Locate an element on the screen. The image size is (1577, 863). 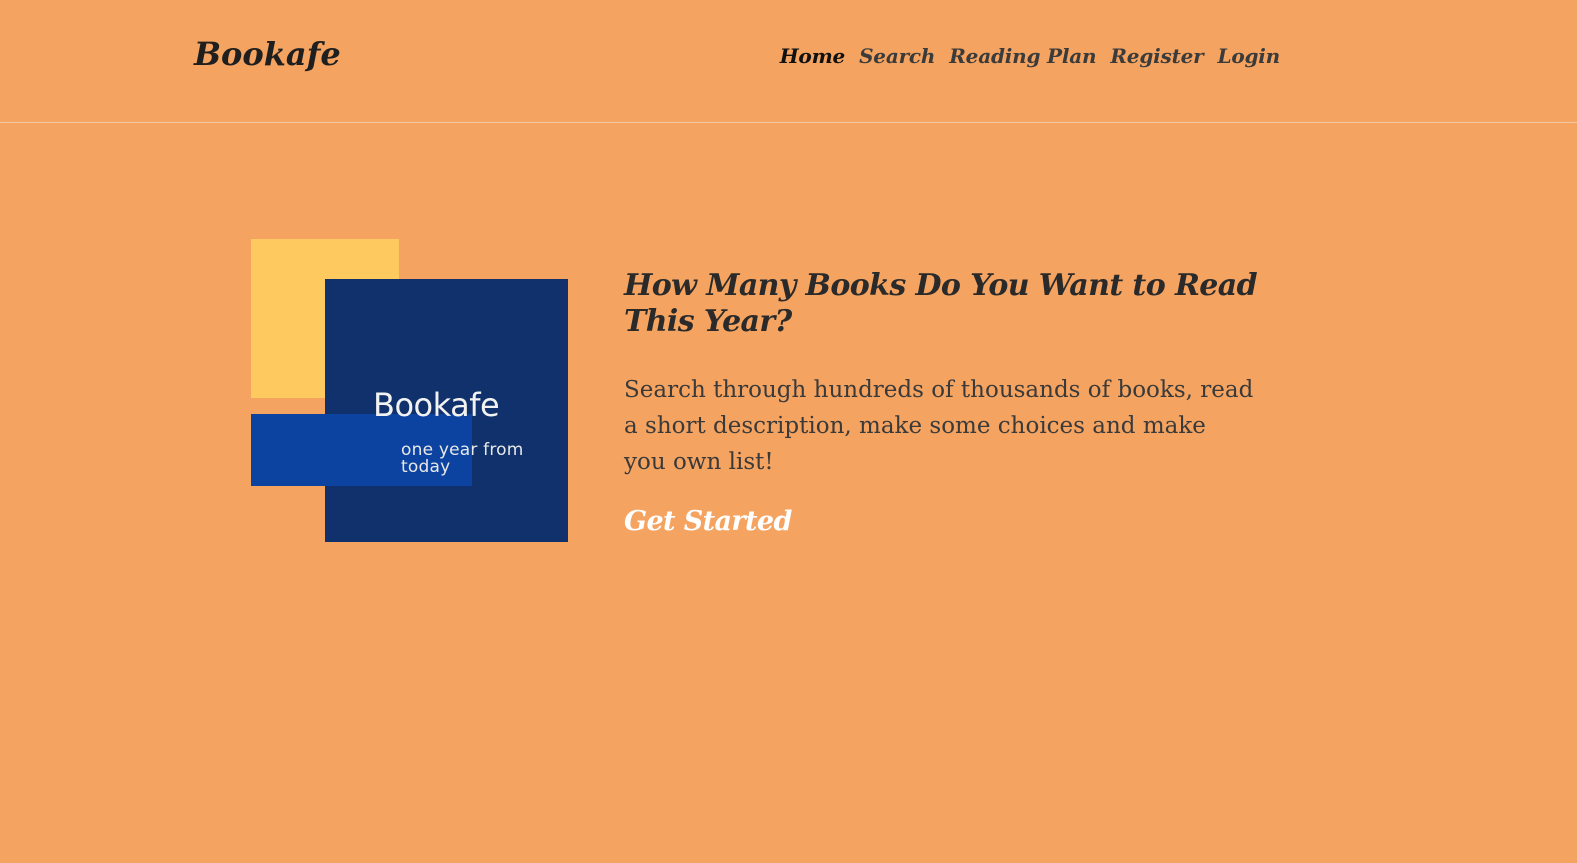
brand-logo-link: Bookafe is located at coordinates (267, 54).